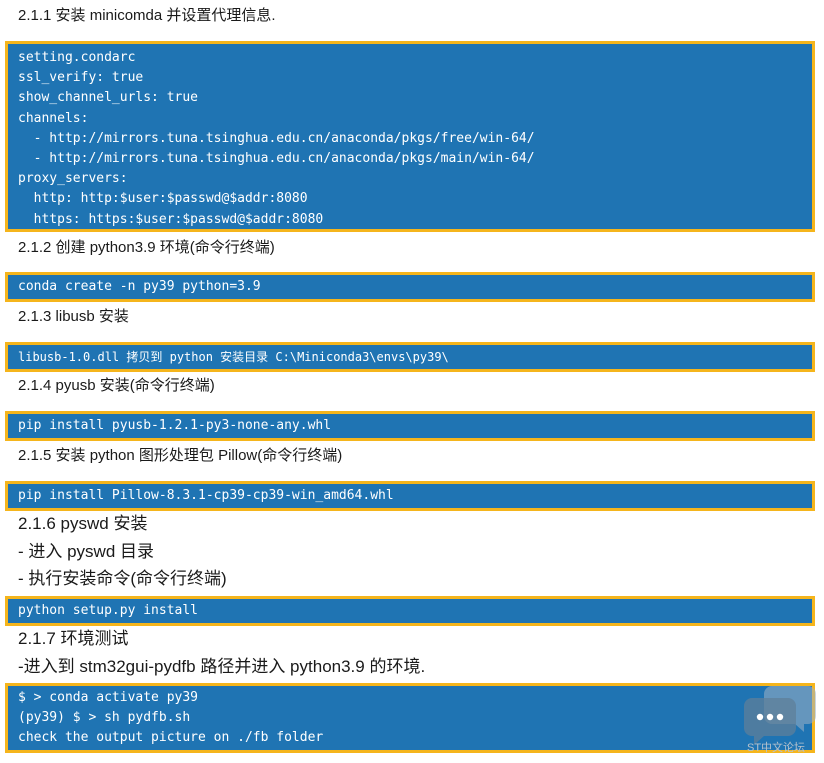 This screenshot has width=824, height=763. What do you see at coordinates (410, 611) in the screenshot?
I see `pyswd-code-block: python setup.py install` at bounding box center [410, 611].